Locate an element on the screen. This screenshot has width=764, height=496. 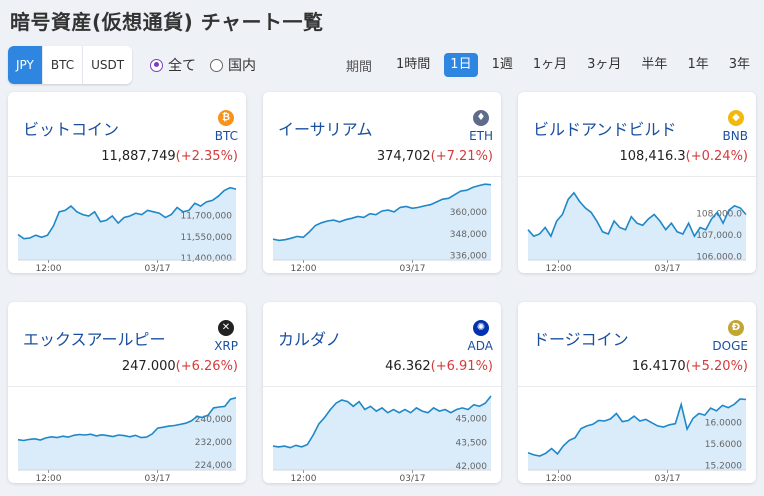
y-tick-label: 360,000 is located at coordinates (468, 213).